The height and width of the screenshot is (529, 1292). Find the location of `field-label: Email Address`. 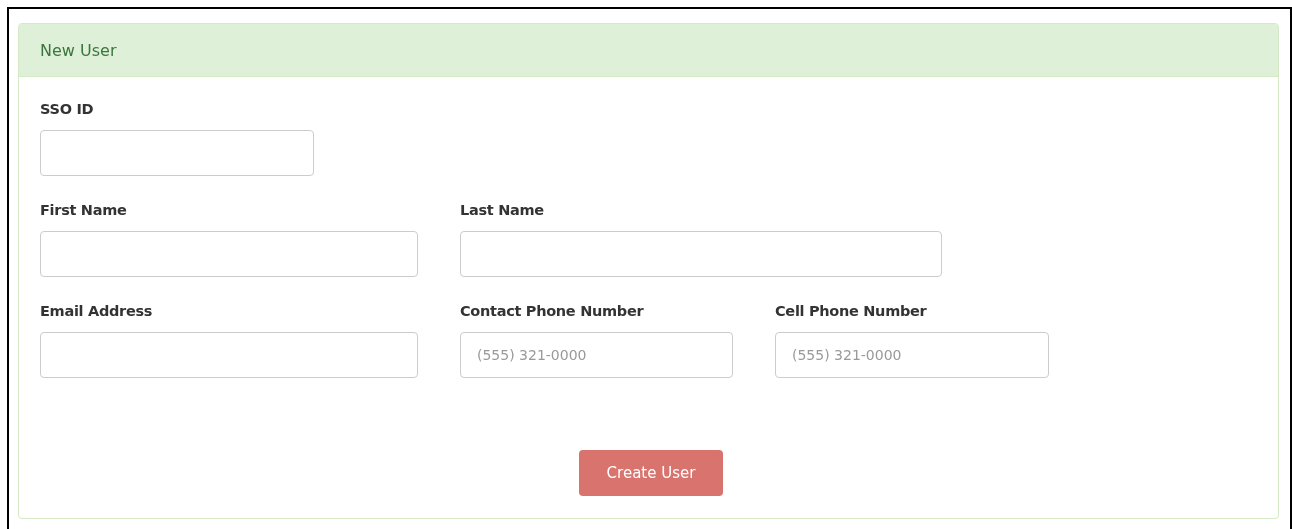

field-label: Email Address is located at coordinates (97, 311).